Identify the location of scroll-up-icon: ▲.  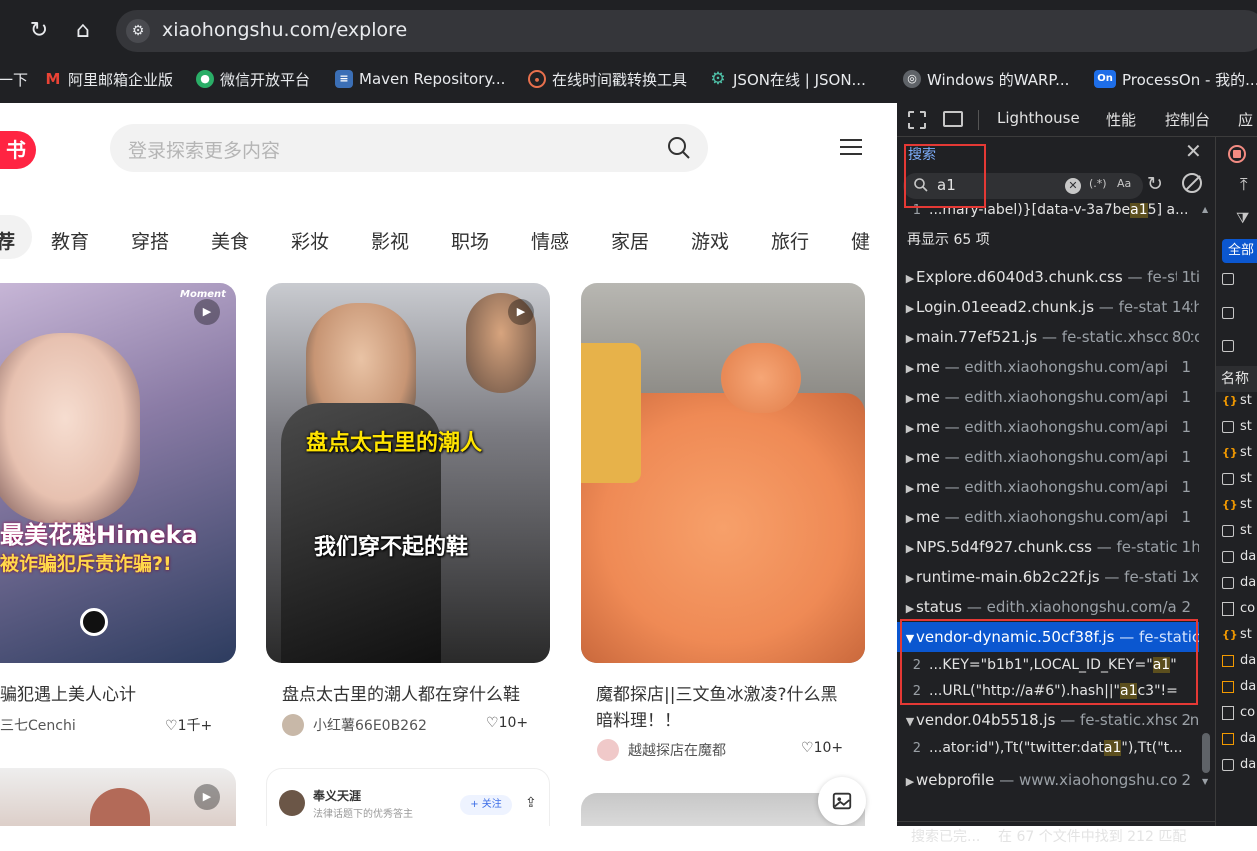
(1205, 209).